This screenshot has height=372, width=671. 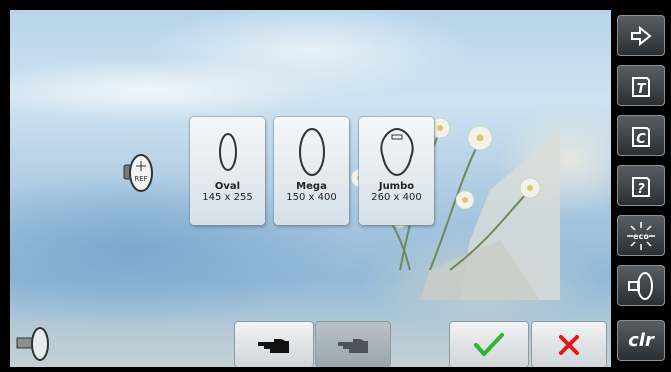 I want to click on help-icon: ?, so click(x=641, y=186).